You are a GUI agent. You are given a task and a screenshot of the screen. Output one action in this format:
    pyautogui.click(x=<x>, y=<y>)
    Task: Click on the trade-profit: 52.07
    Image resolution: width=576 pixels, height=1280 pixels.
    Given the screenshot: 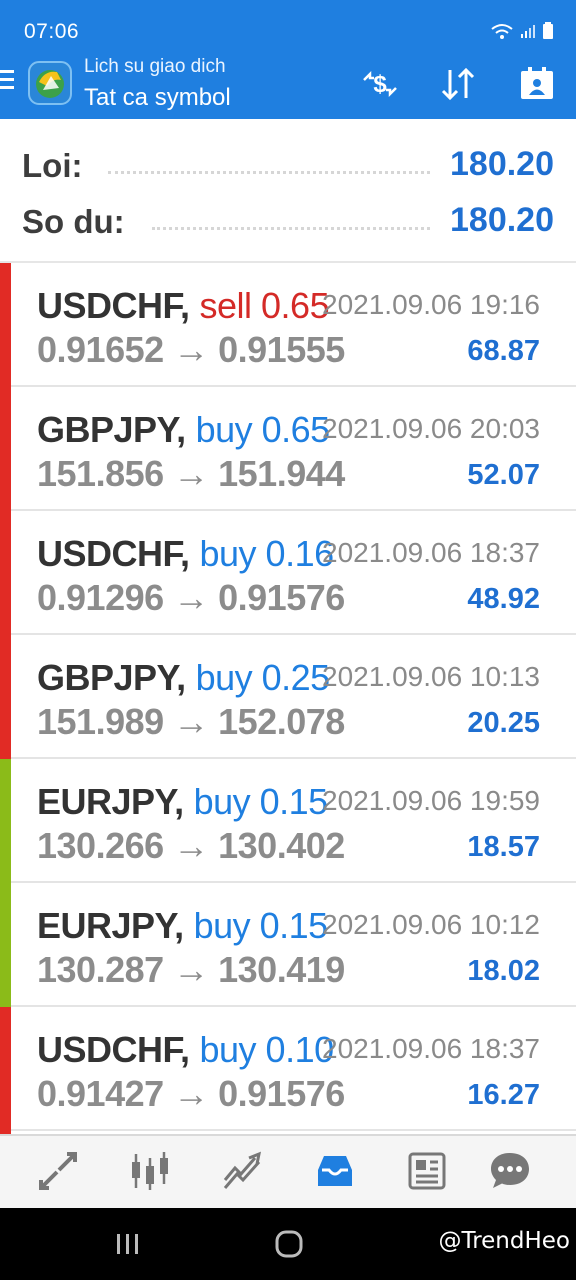 What is the action you would take?
    pyautogui.click(x=503, y=475)
    